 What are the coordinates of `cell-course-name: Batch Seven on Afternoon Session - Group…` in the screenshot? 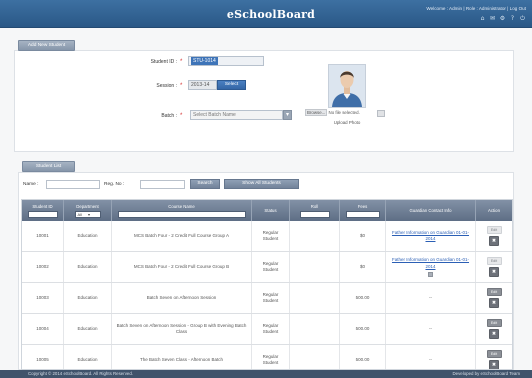 It's located at (182, 329).